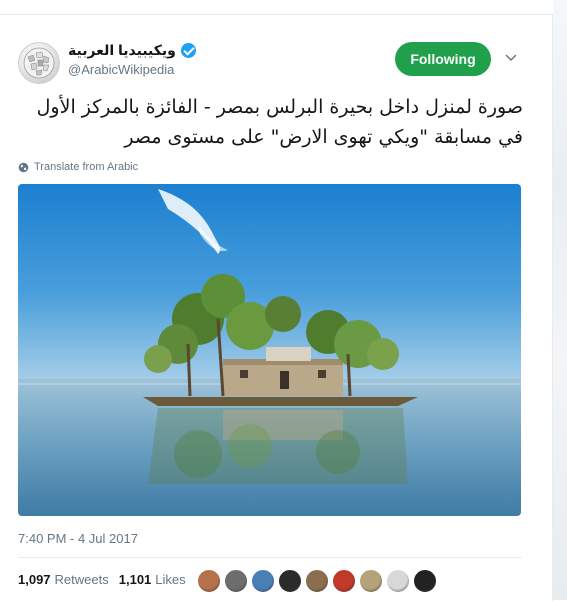 The height and width of the screenshot is (601, 567). I want to click on account-handle: @ArabicWikipedia, so click(121, 69).